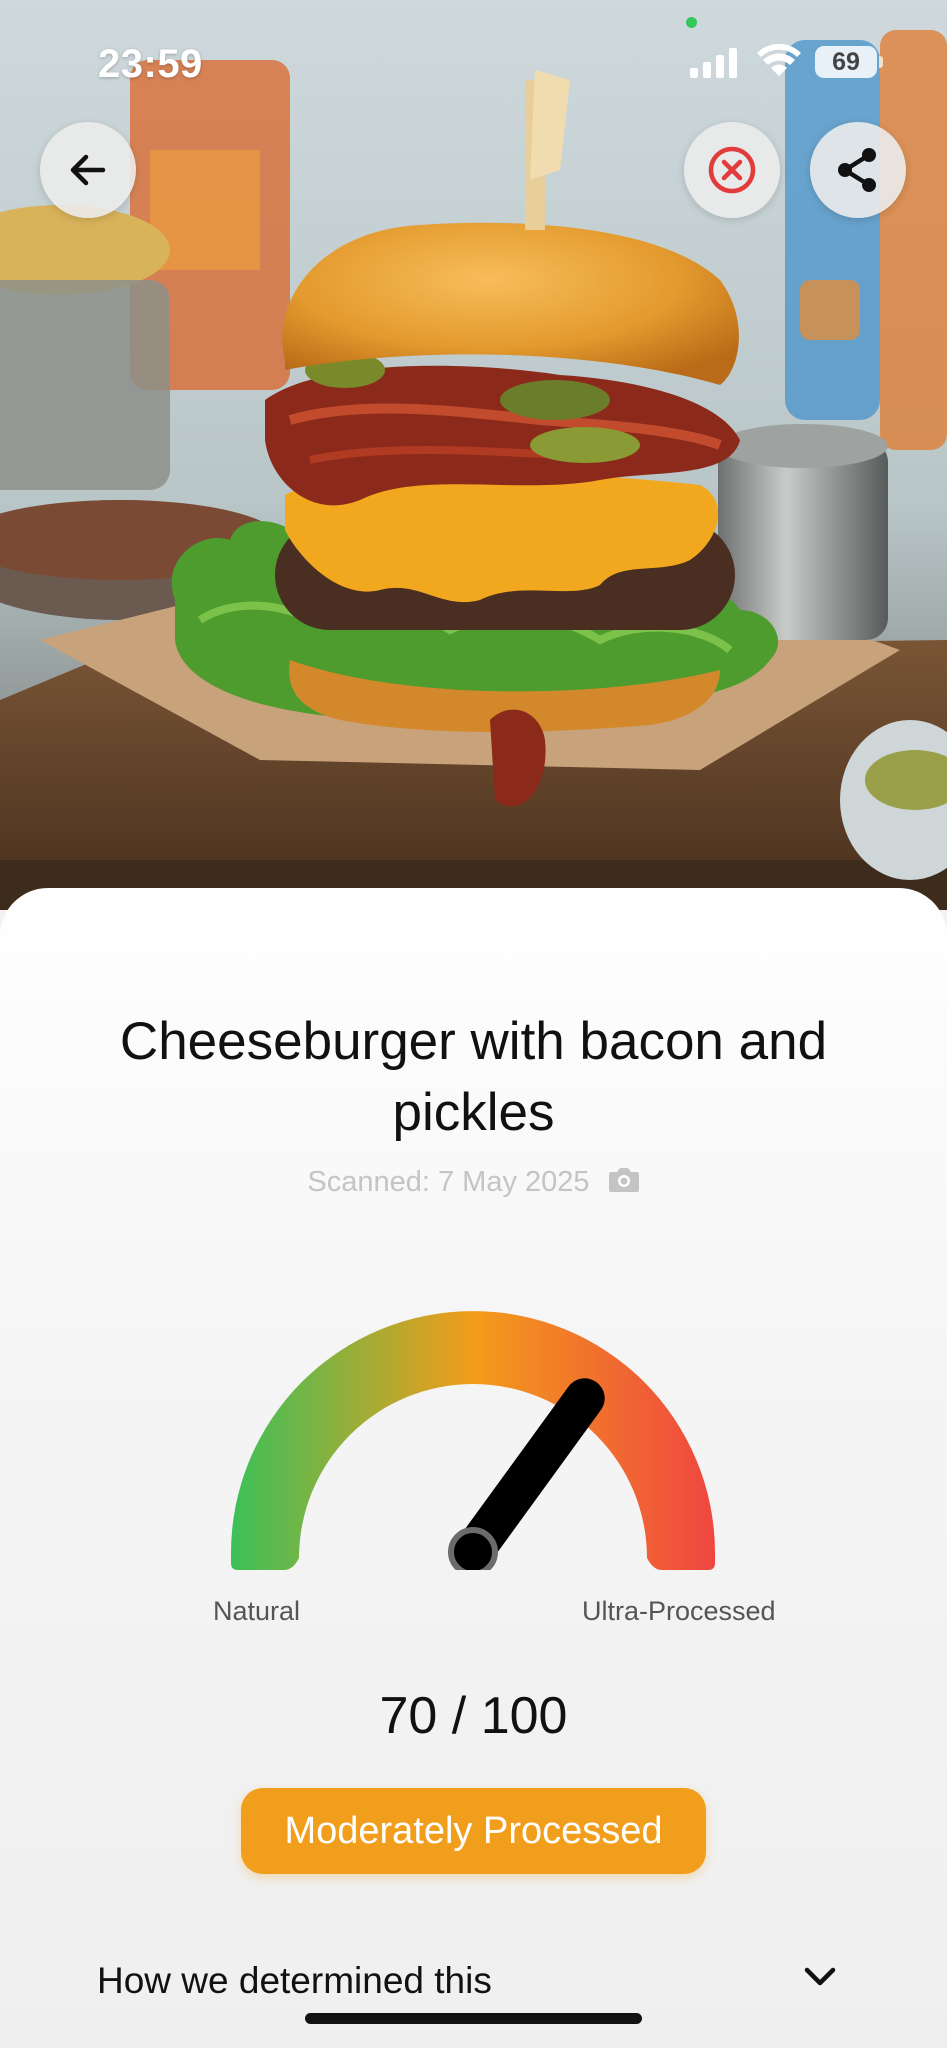 The width and height of the screenshot is (947, 2048). What do you see at coordinates (473, 1716) in the screenshot?
I see `processing-score: 70 / 100` at bounding box center [473, 1716].